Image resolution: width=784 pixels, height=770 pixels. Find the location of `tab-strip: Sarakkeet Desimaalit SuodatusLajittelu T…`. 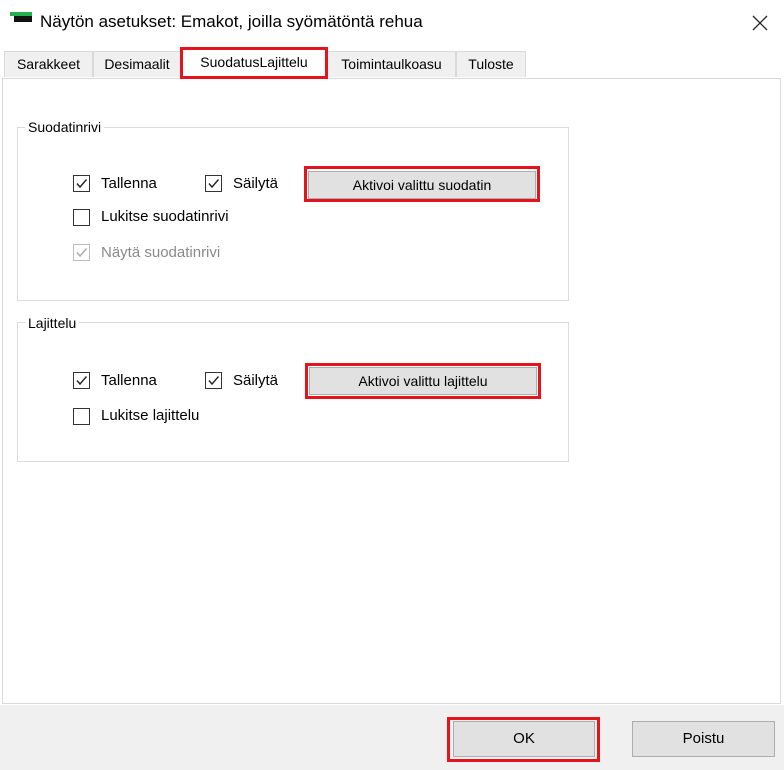

tab-strip: Sarakkeet Desimaalit SuodatusLajittelu T… is located at coordinates (392, 62).